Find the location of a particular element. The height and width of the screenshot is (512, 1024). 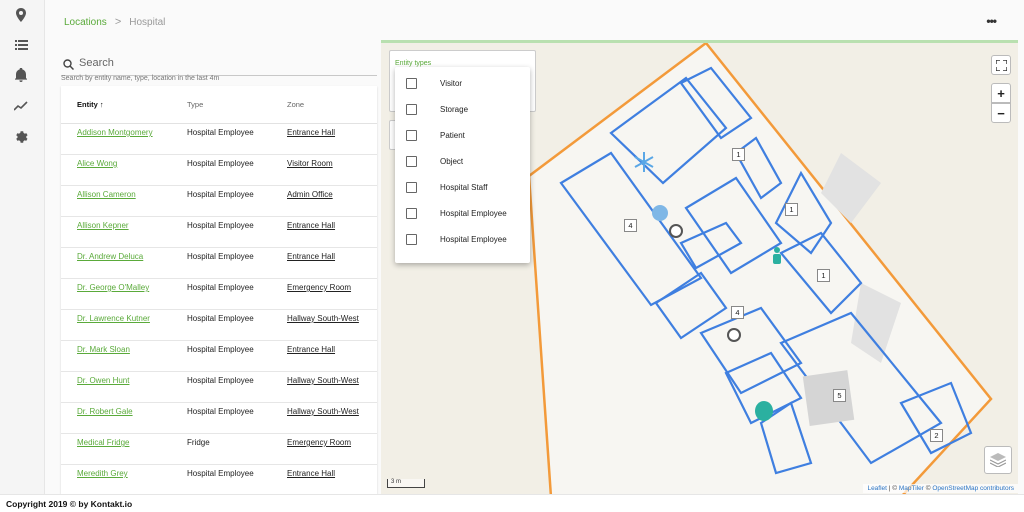

entity-name-link: Dr. Mark Sloan is located at coordinates (127, 350).